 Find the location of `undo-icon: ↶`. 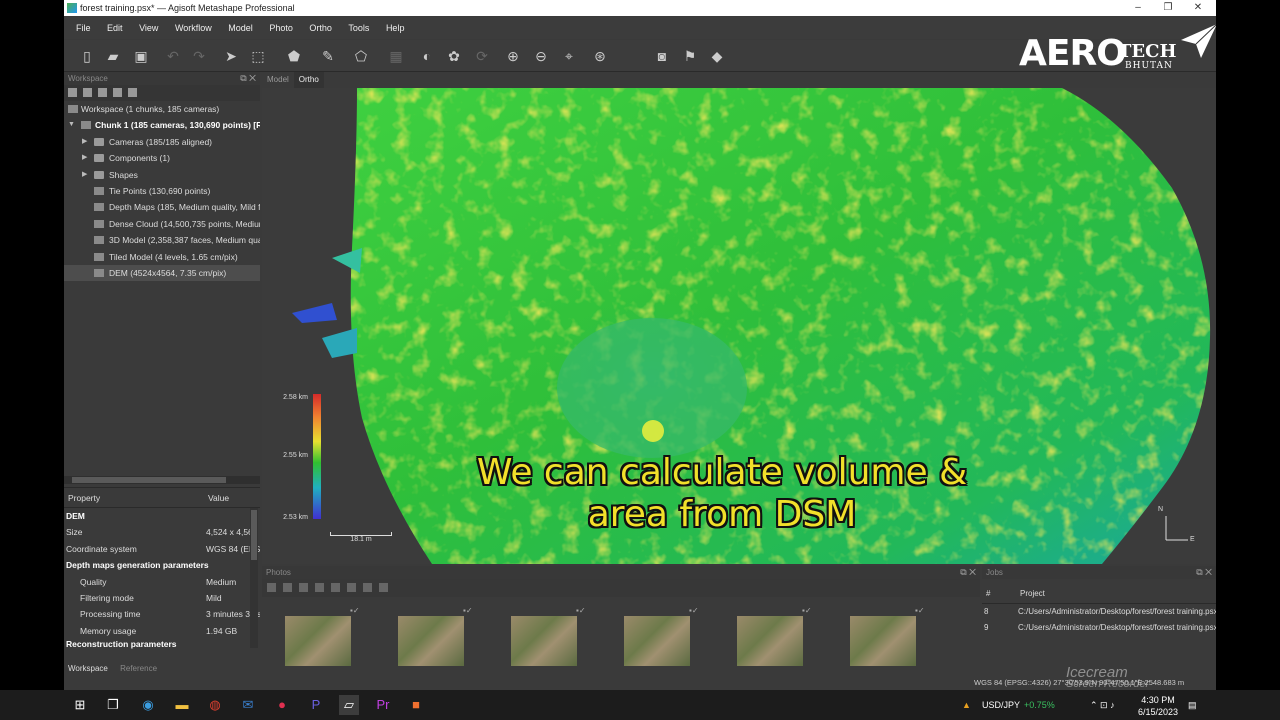

undo-icon: ↶ is located at coordinates (173, 56).